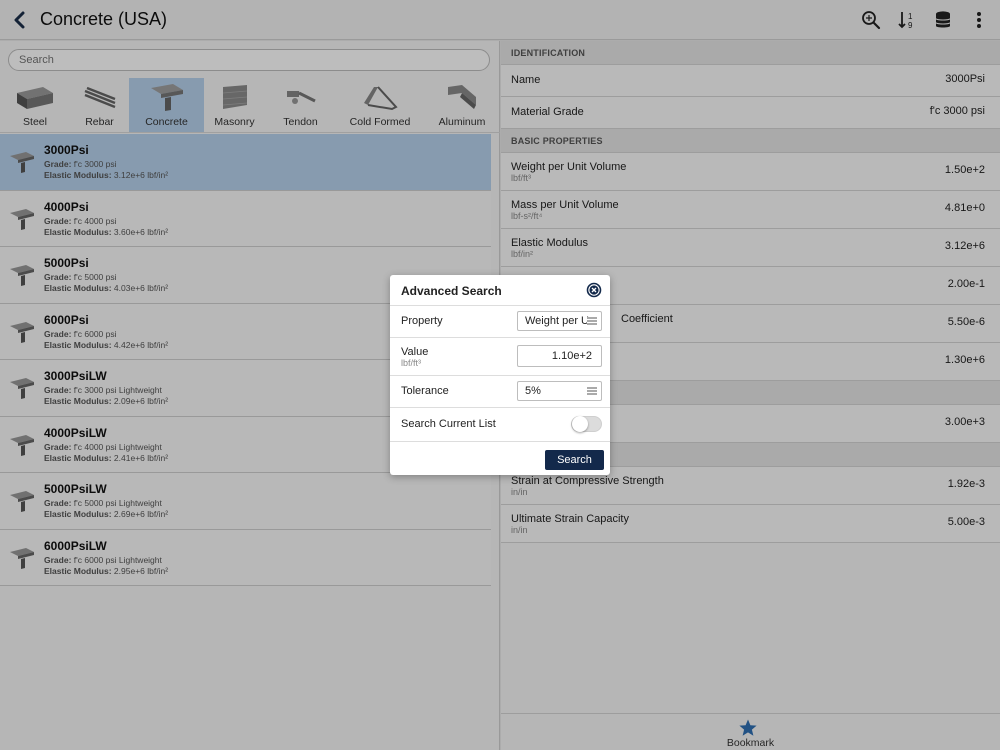  Describe the element at coordinates (411, 363) in the screenshot. I see `value-unit: lbf/ft³` at that location.